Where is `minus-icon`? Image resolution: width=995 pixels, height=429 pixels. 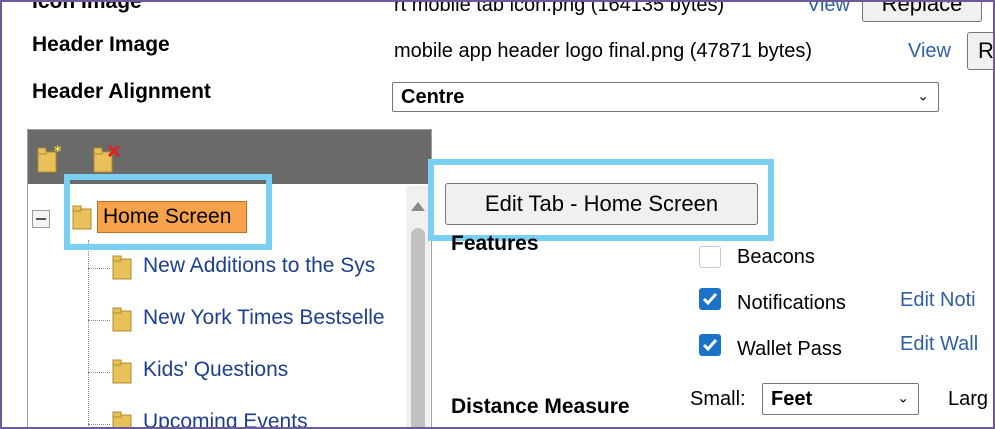 minus-icon is located at coordinates (41, 219).